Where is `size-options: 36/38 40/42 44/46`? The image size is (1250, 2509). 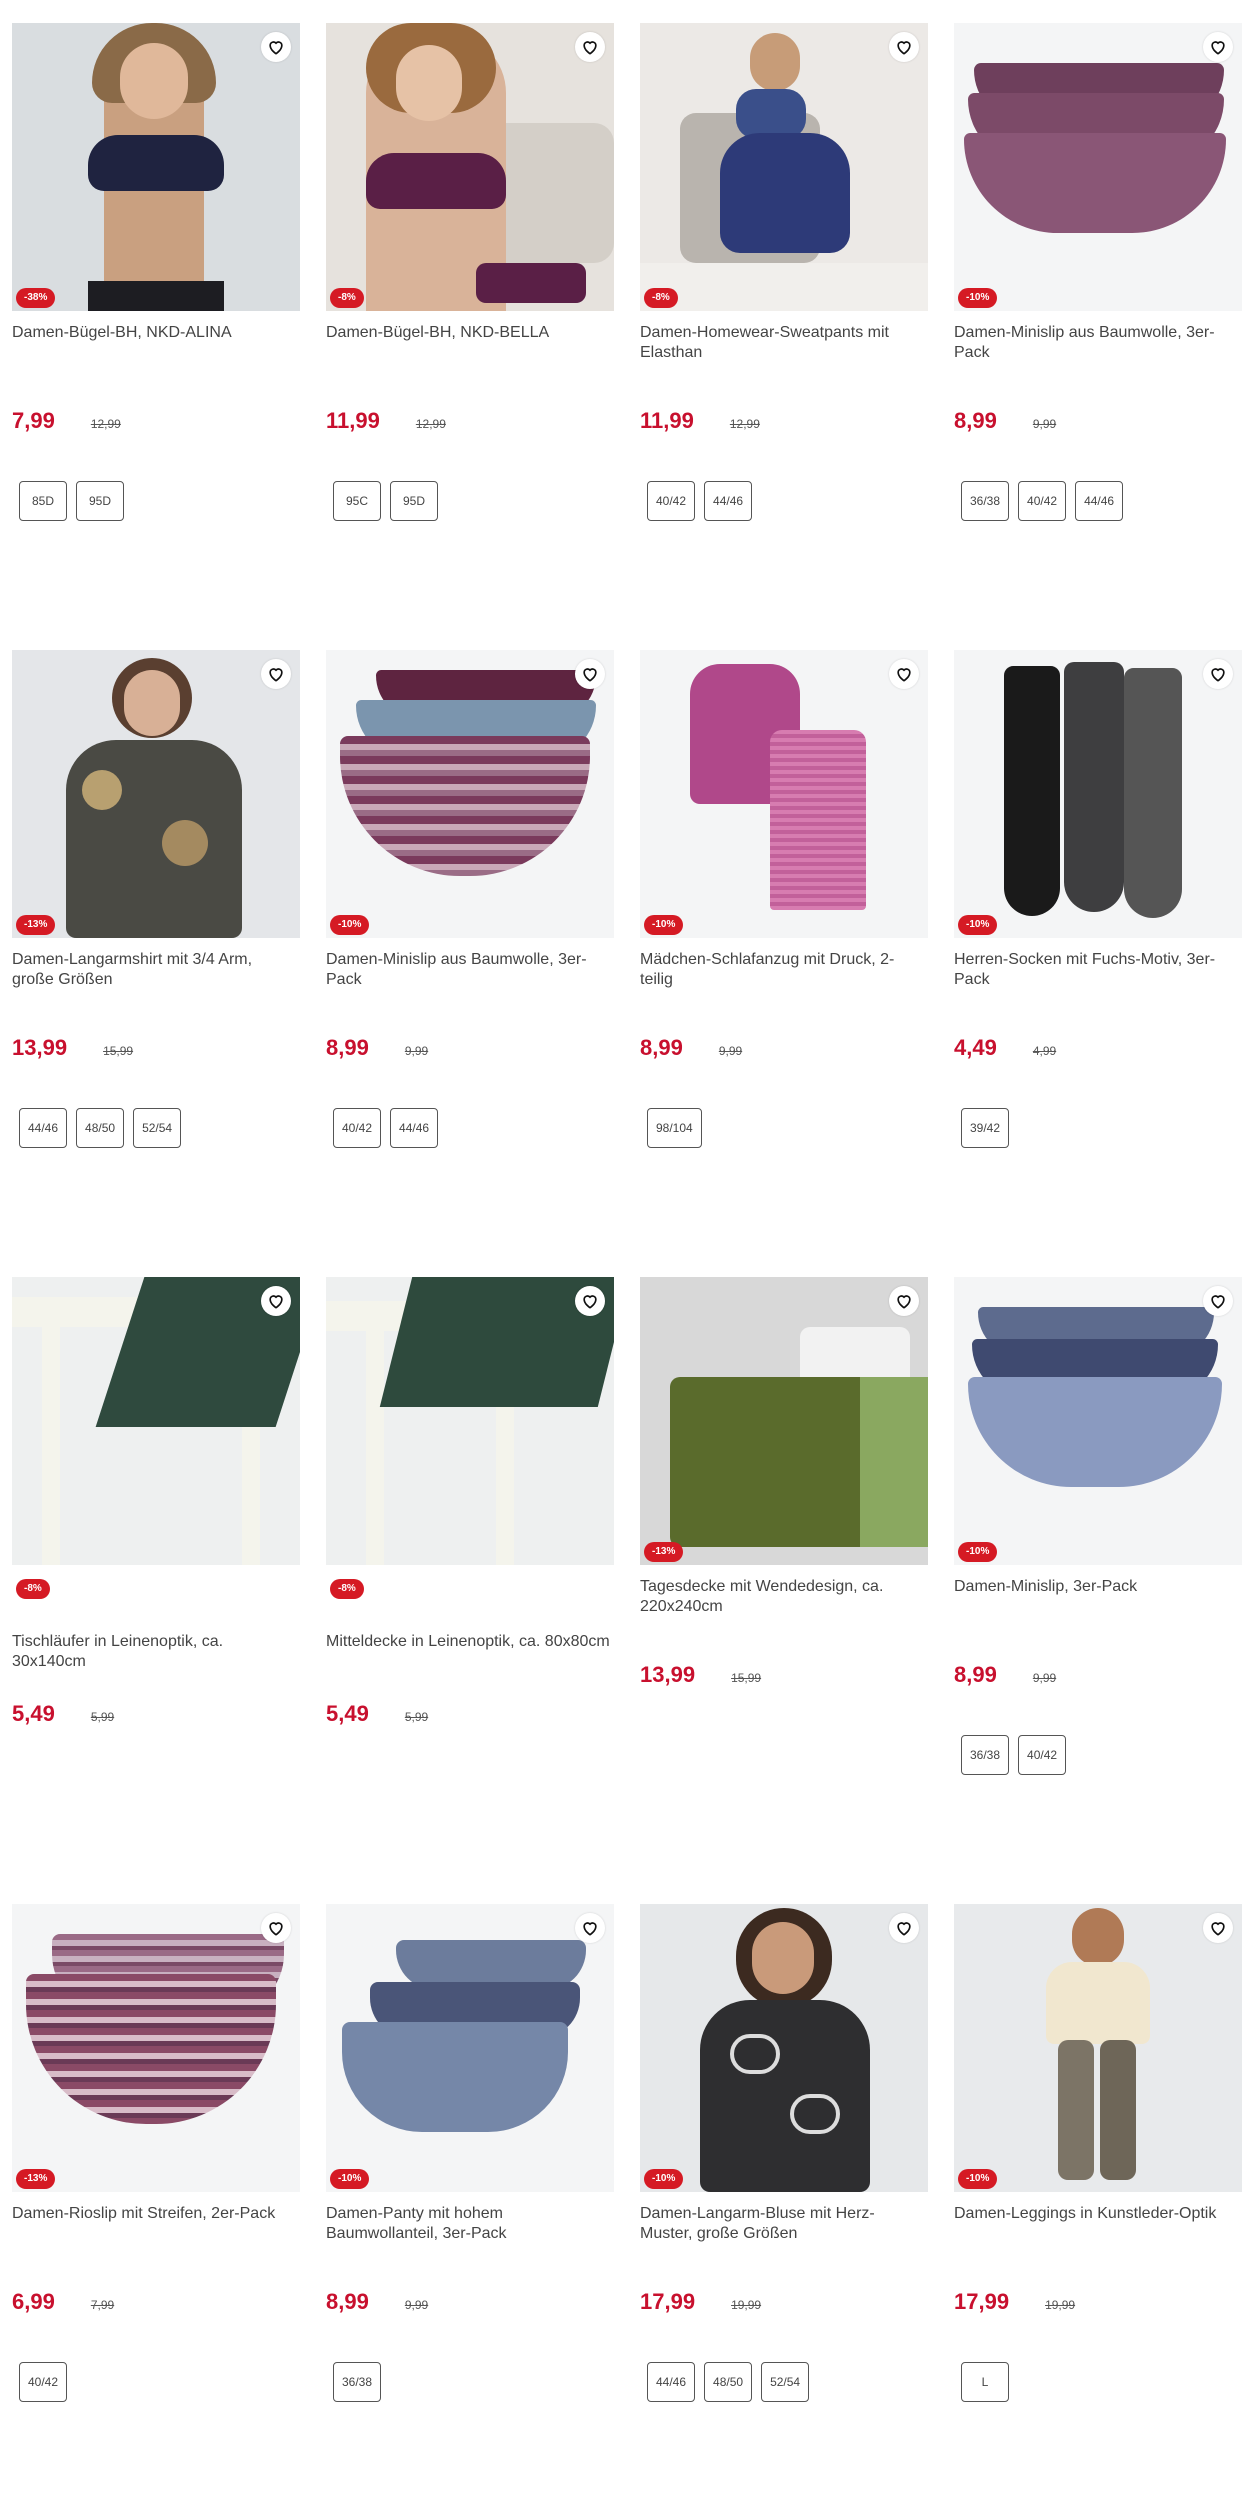 size-options: 36/38 40/42 44/46 is located at coordinates (1042, 501).